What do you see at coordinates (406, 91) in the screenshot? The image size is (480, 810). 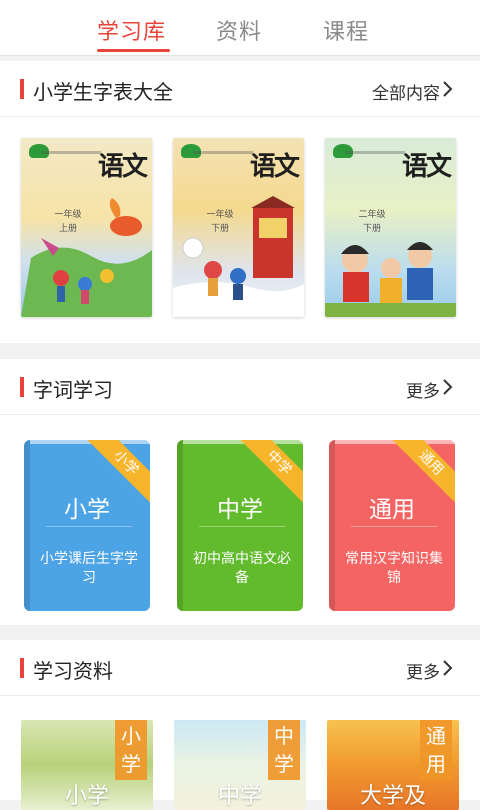 I see `view-all-link: 全部内容` at bounding box center [406, 91].